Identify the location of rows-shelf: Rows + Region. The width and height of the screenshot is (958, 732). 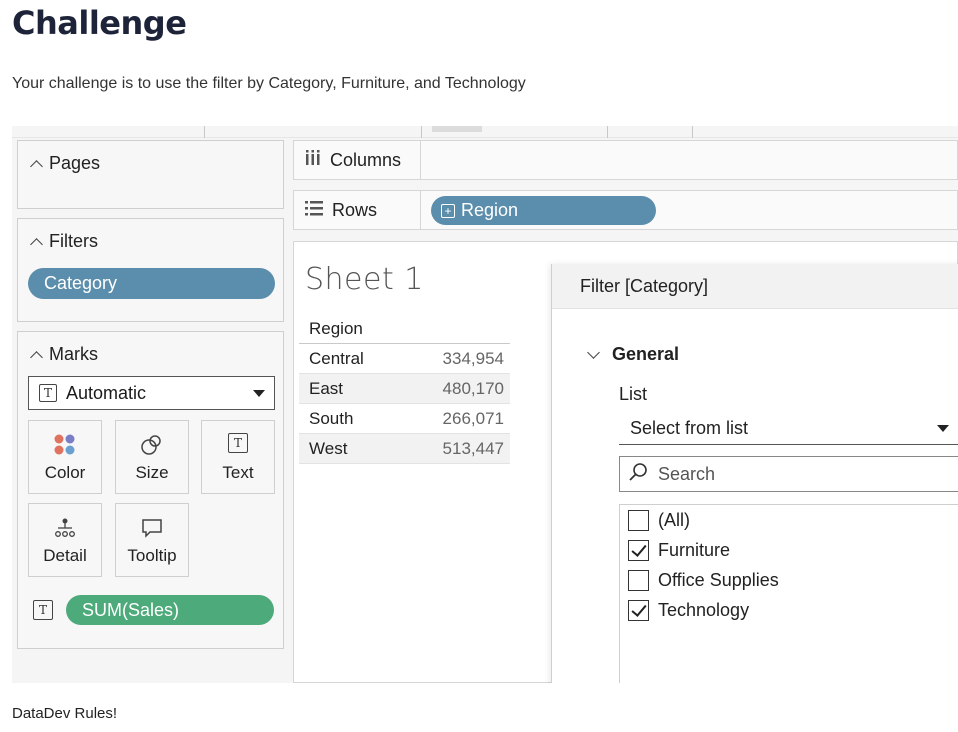
(625, 210).